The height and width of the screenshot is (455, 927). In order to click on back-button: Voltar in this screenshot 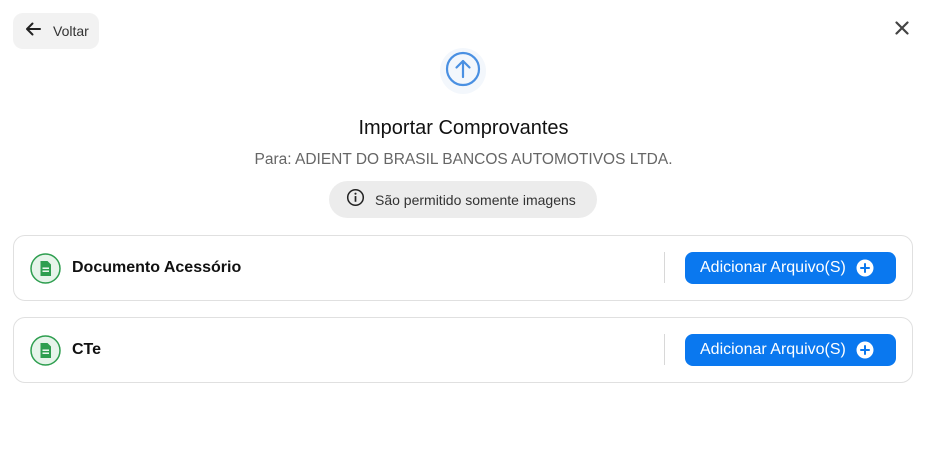, I will do `click(56, 31)`.